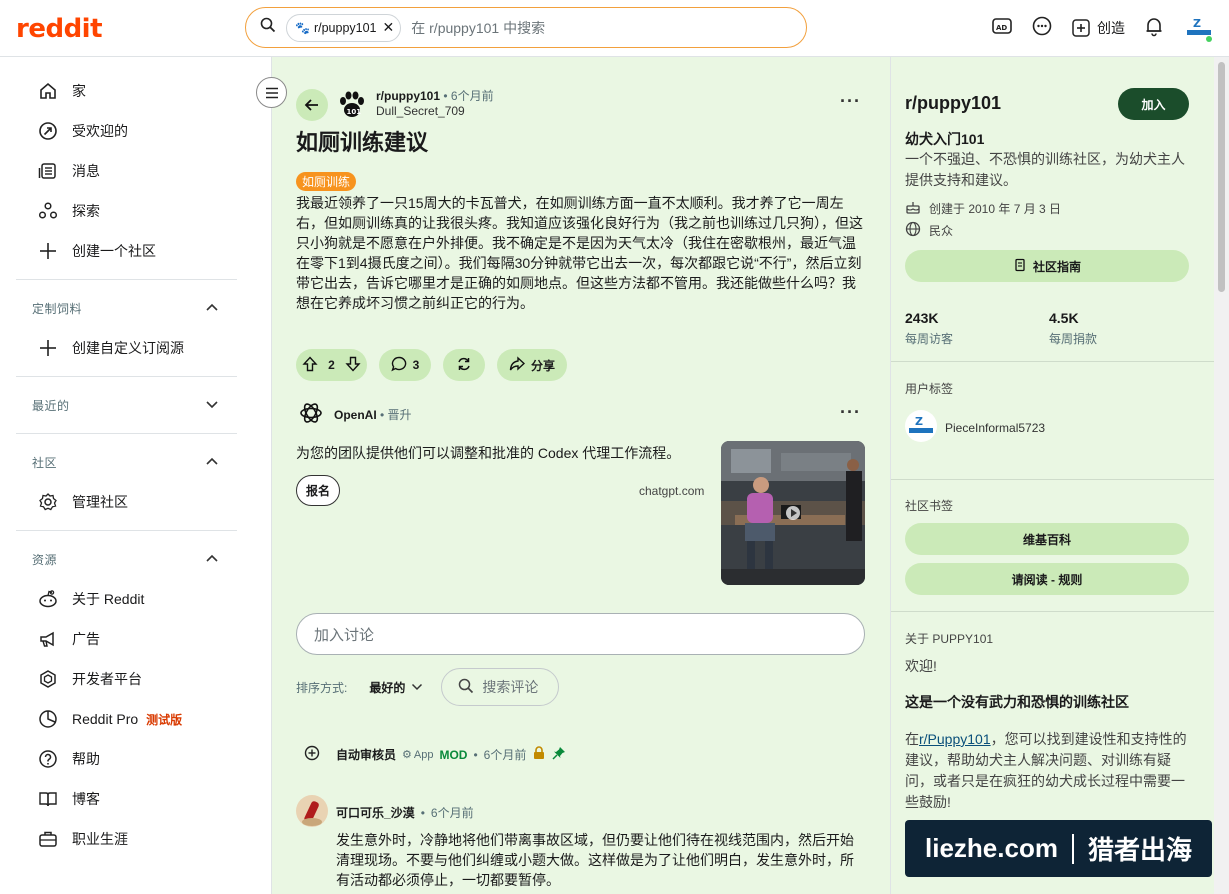 This screenshot has height=894, width=1229. I want to click on about-link: r/Puppy101, so click(955, 739).